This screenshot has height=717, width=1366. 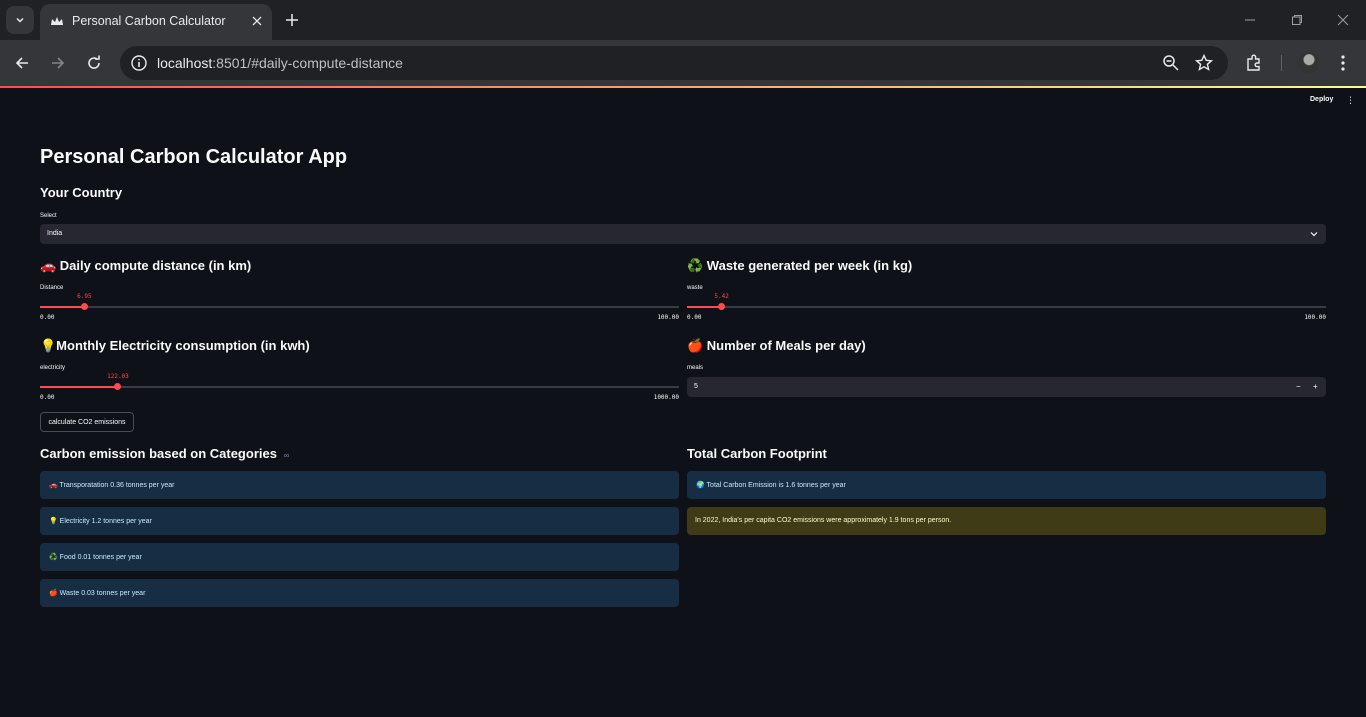 I want to click on browser-tabbar: Personal Carbon Calculator, so click(x=683, y=20).